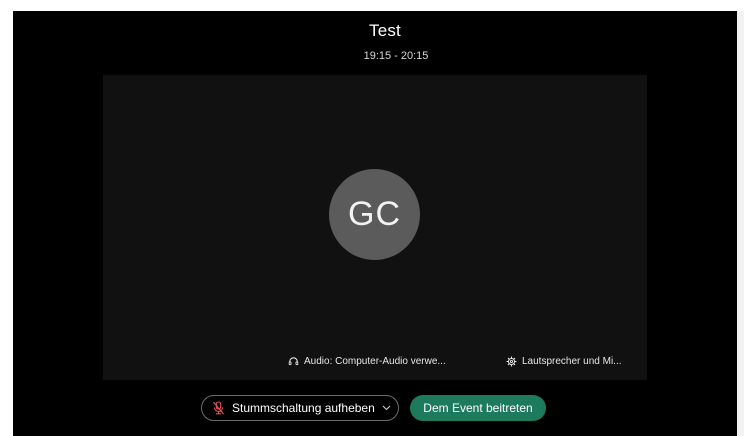 The width and height of the screenshot is (744, 436). What do you see at coordinates (218, 408) in the screenshot?
I see `mic-off-icon` at bounding box center [218, 408].